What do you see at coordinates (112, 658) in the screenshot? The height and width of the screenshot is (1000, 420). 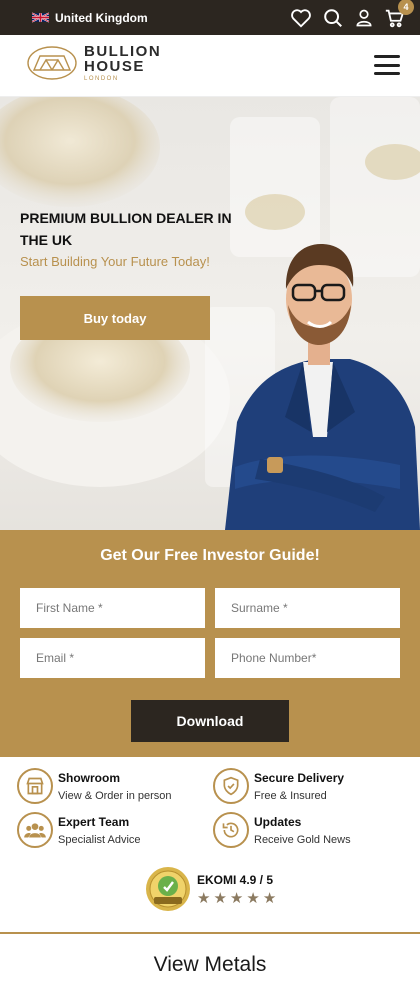 I see `email-field` at bounding box center [112, 658].